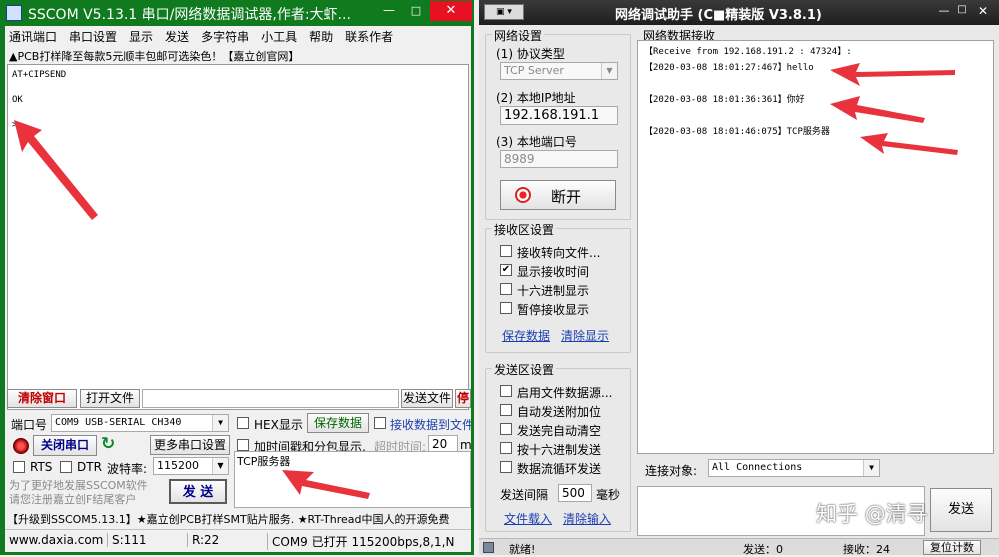 This screenshot has height=557, width=999. I want to click on menu-item: 帮助, so click(321, 36).